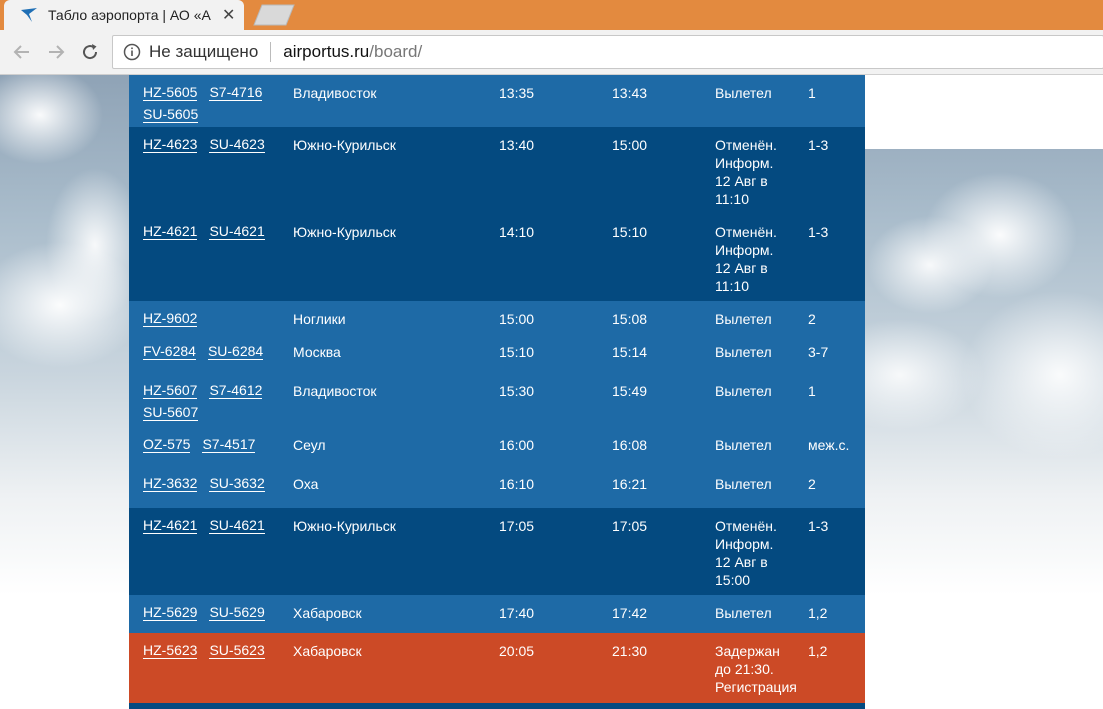  I want to click on flight-numbers: HZ-5623 SU-5623, so click(211, 650).